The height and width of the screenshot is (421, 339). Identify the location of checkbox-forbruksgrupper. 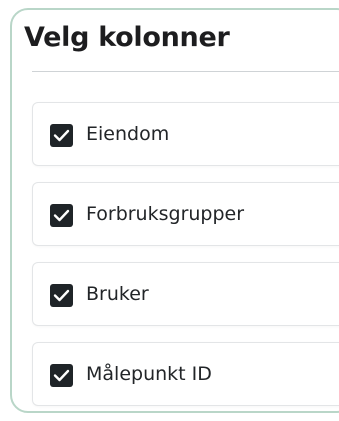
(61, 215).